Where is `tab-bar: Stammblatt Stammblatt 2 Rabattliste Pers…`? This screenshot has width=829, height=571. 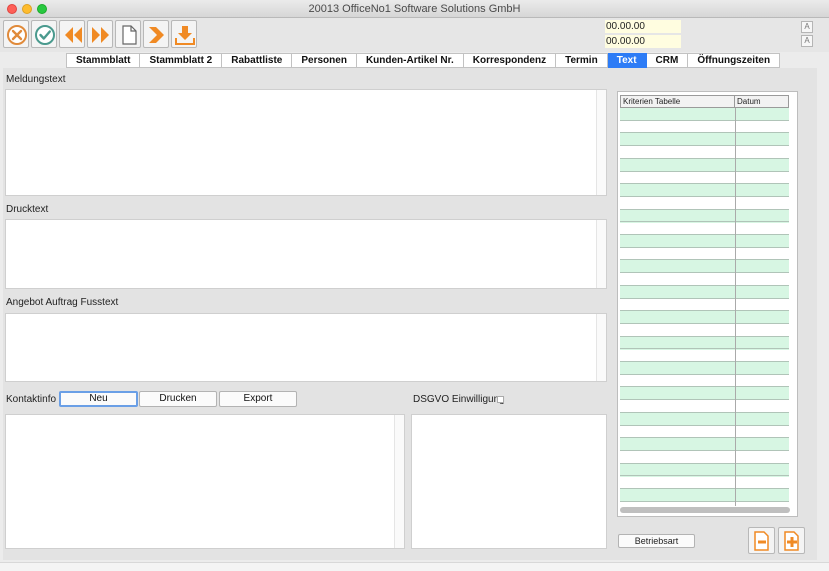
tab-bar: Stammblatt Stammblatt 2 Rabattliste Pers… is located at coordinates (423, 60).